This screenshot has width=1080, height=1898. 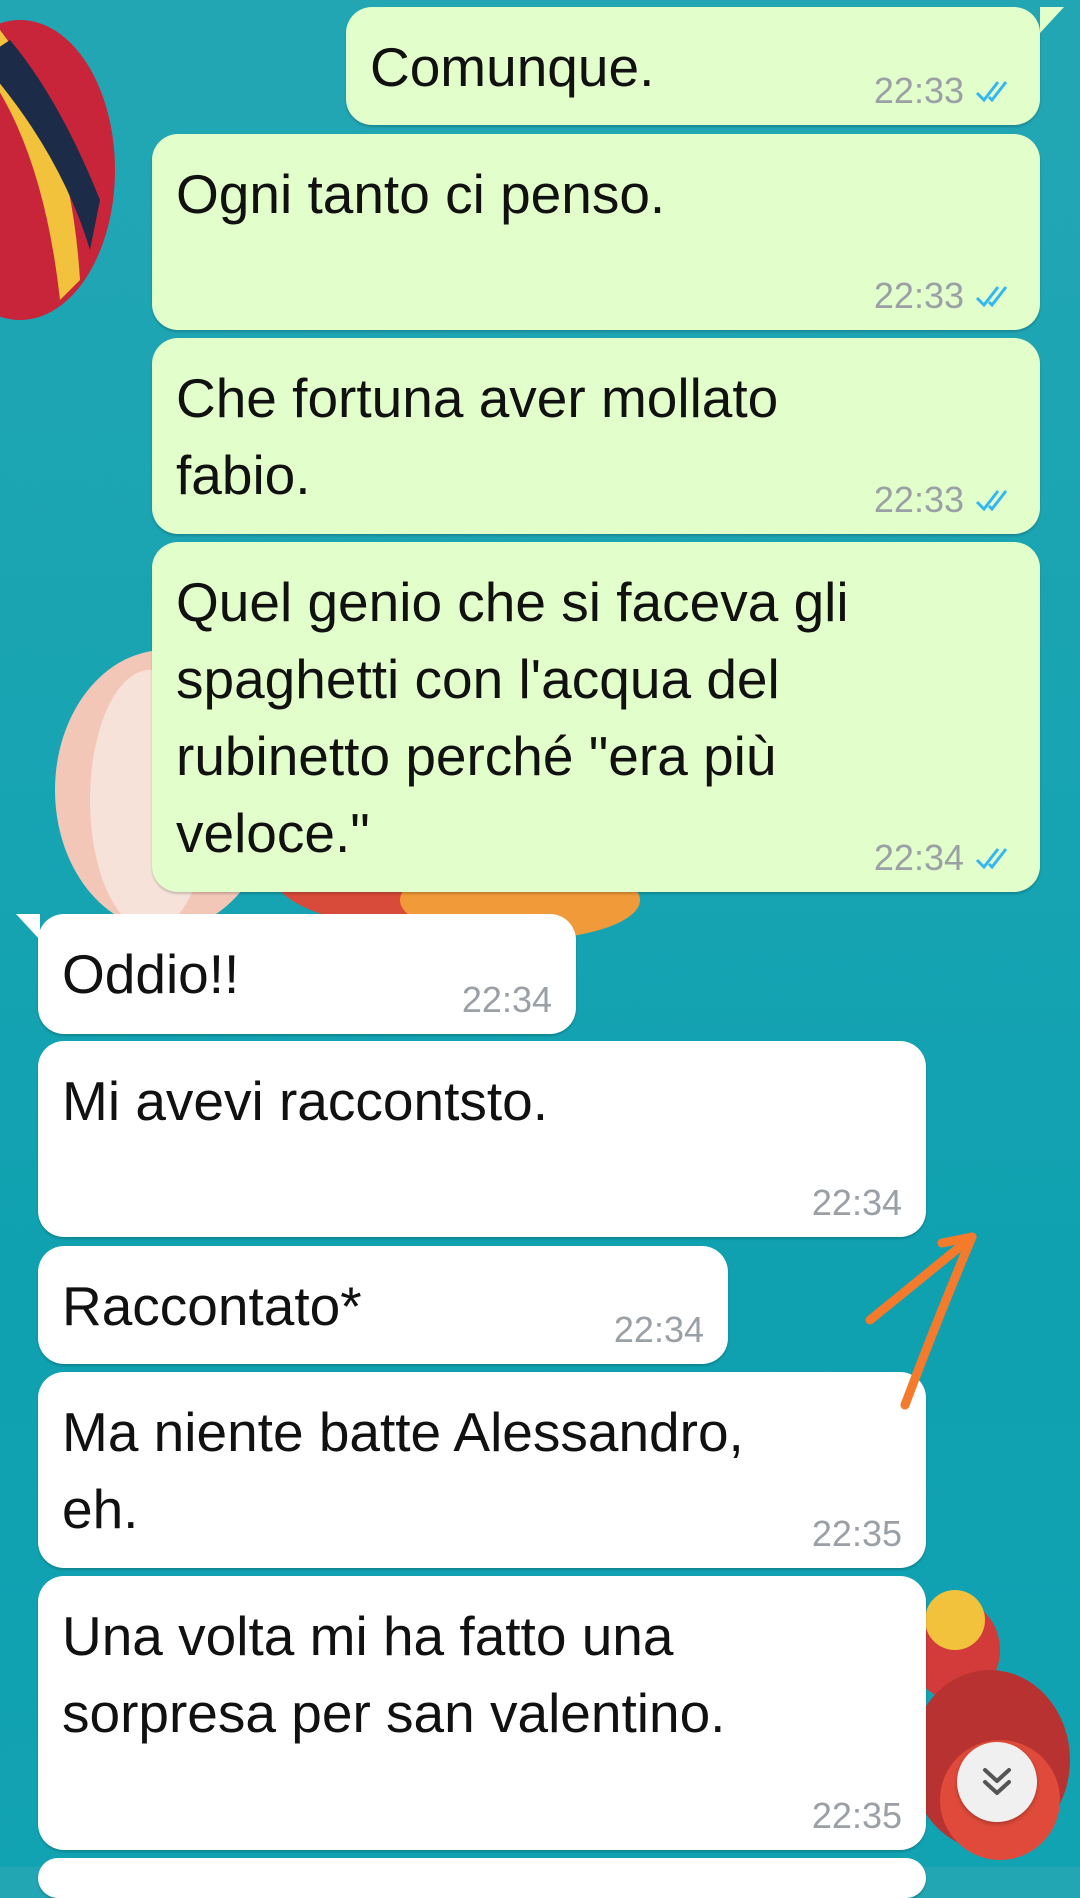 What do you see at coordinates (403, 1470) in the screenshot?
I see `message-text: Ma niente batte Alessandro, eh.` at bounding box center [403, 1470].